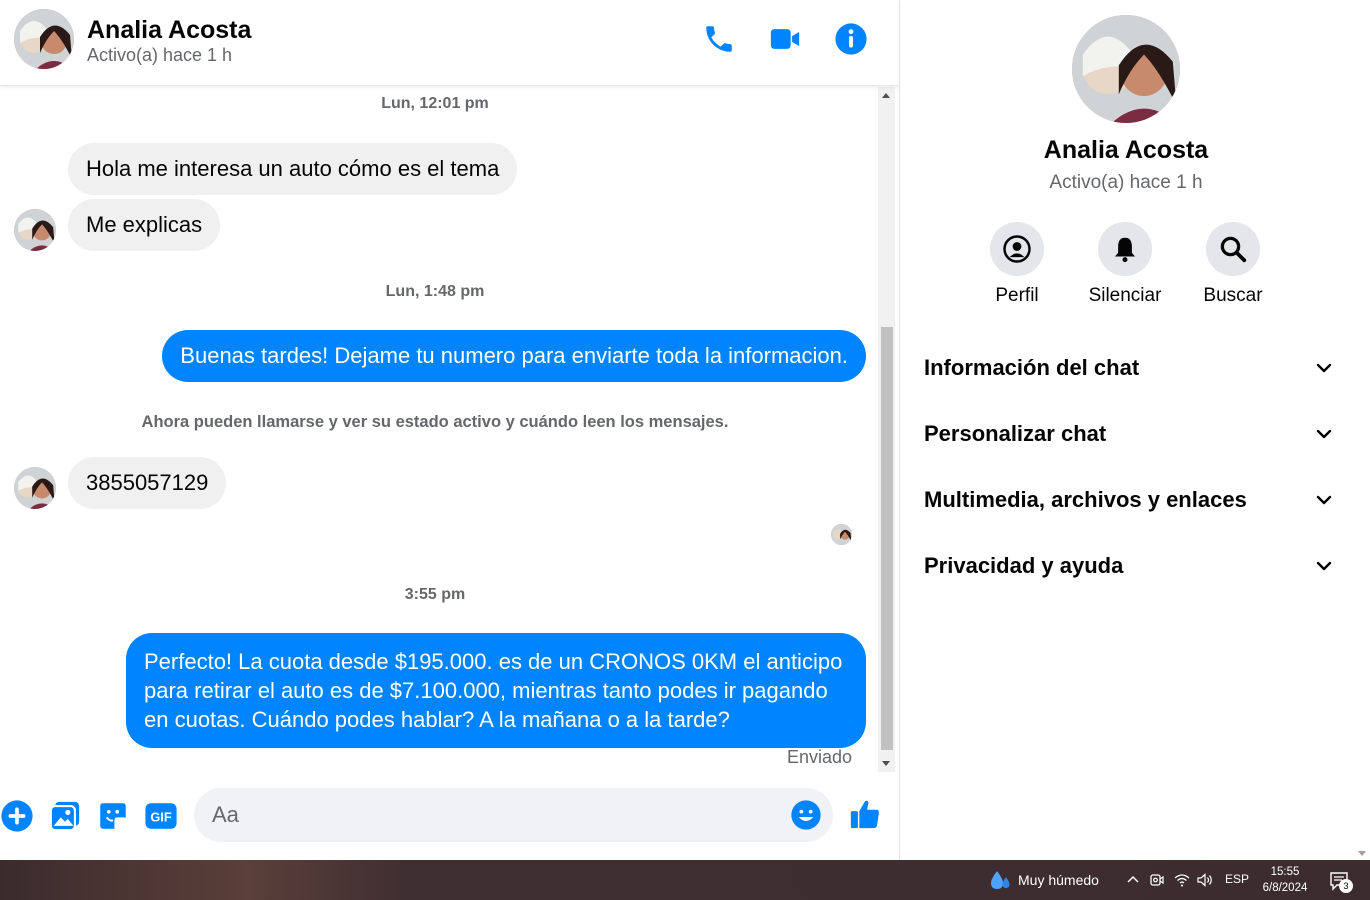 This screenshot has height=900, width=1370. Describe the element at coordinates (1133, 880) in the screenshot. I see `chevron-up-icon` at that location.